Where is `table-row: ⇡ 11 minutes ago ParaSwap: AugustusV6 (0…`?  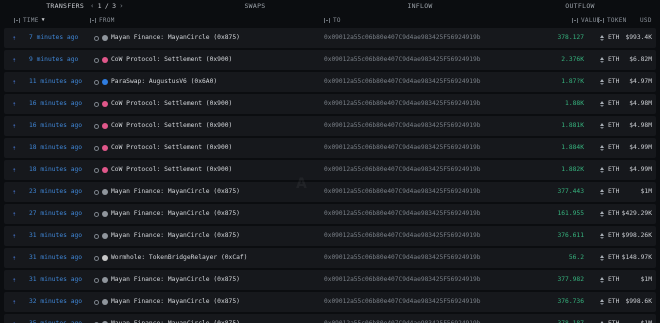
table-row: ⇡ 11 minutes ago ParaSwap: AugustusV6 (0… is located at coordinates (330, 82).